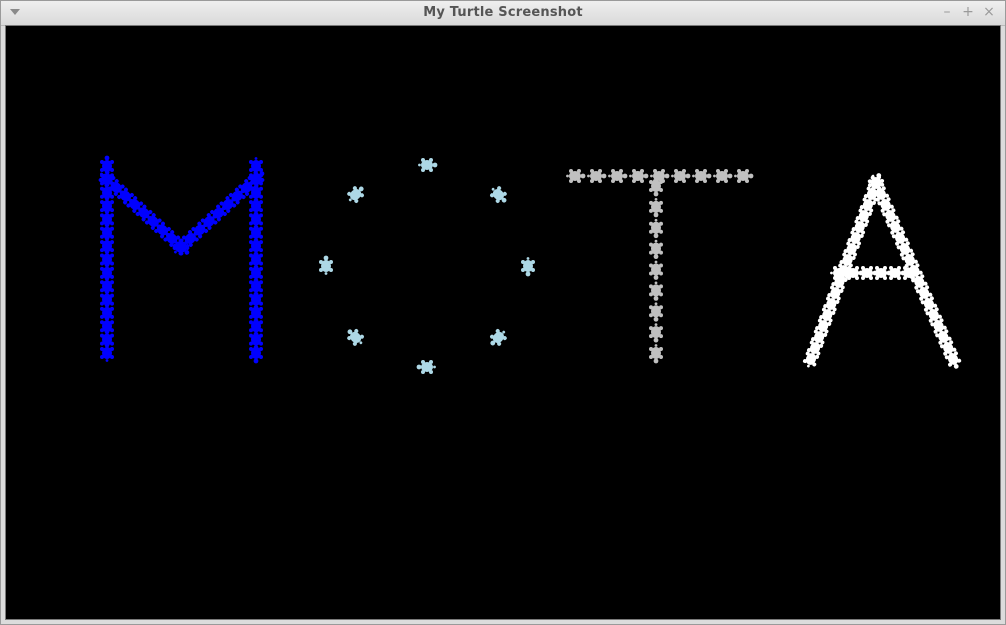 This screenshot has width=1006, height=625. Describe the element at coordinates (968, 12) in the screenshot. I see `maximize-button: +` at that location.